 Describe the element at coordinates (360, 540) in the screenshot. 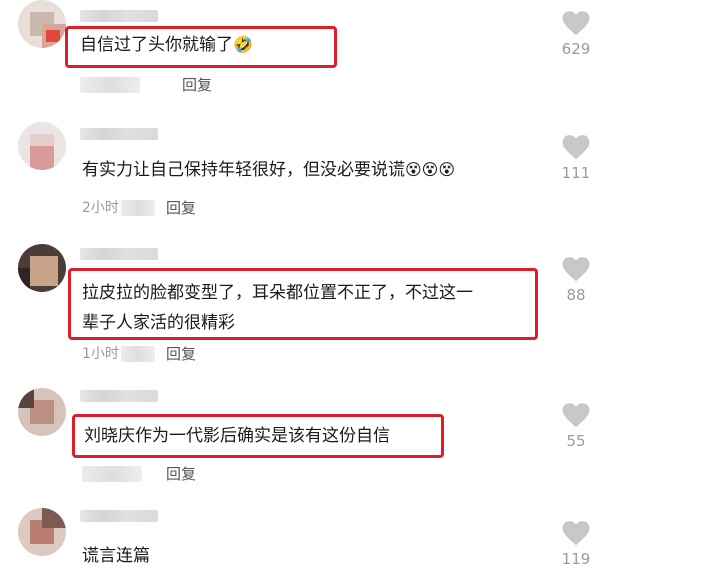

I see `comment-item: 谎言连篇 119` at that location.